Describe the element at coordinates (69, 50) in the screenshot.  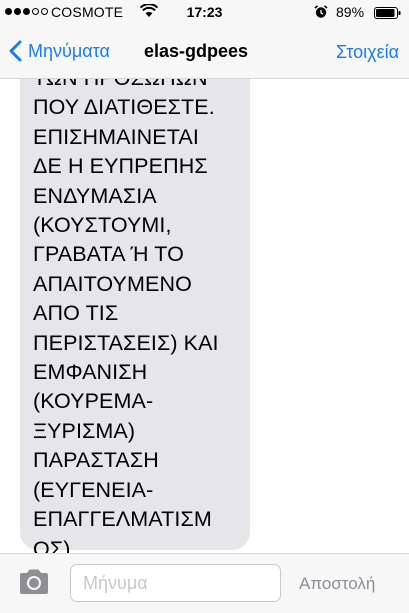
I see `back-button-label: Μηνύματα` at that location.